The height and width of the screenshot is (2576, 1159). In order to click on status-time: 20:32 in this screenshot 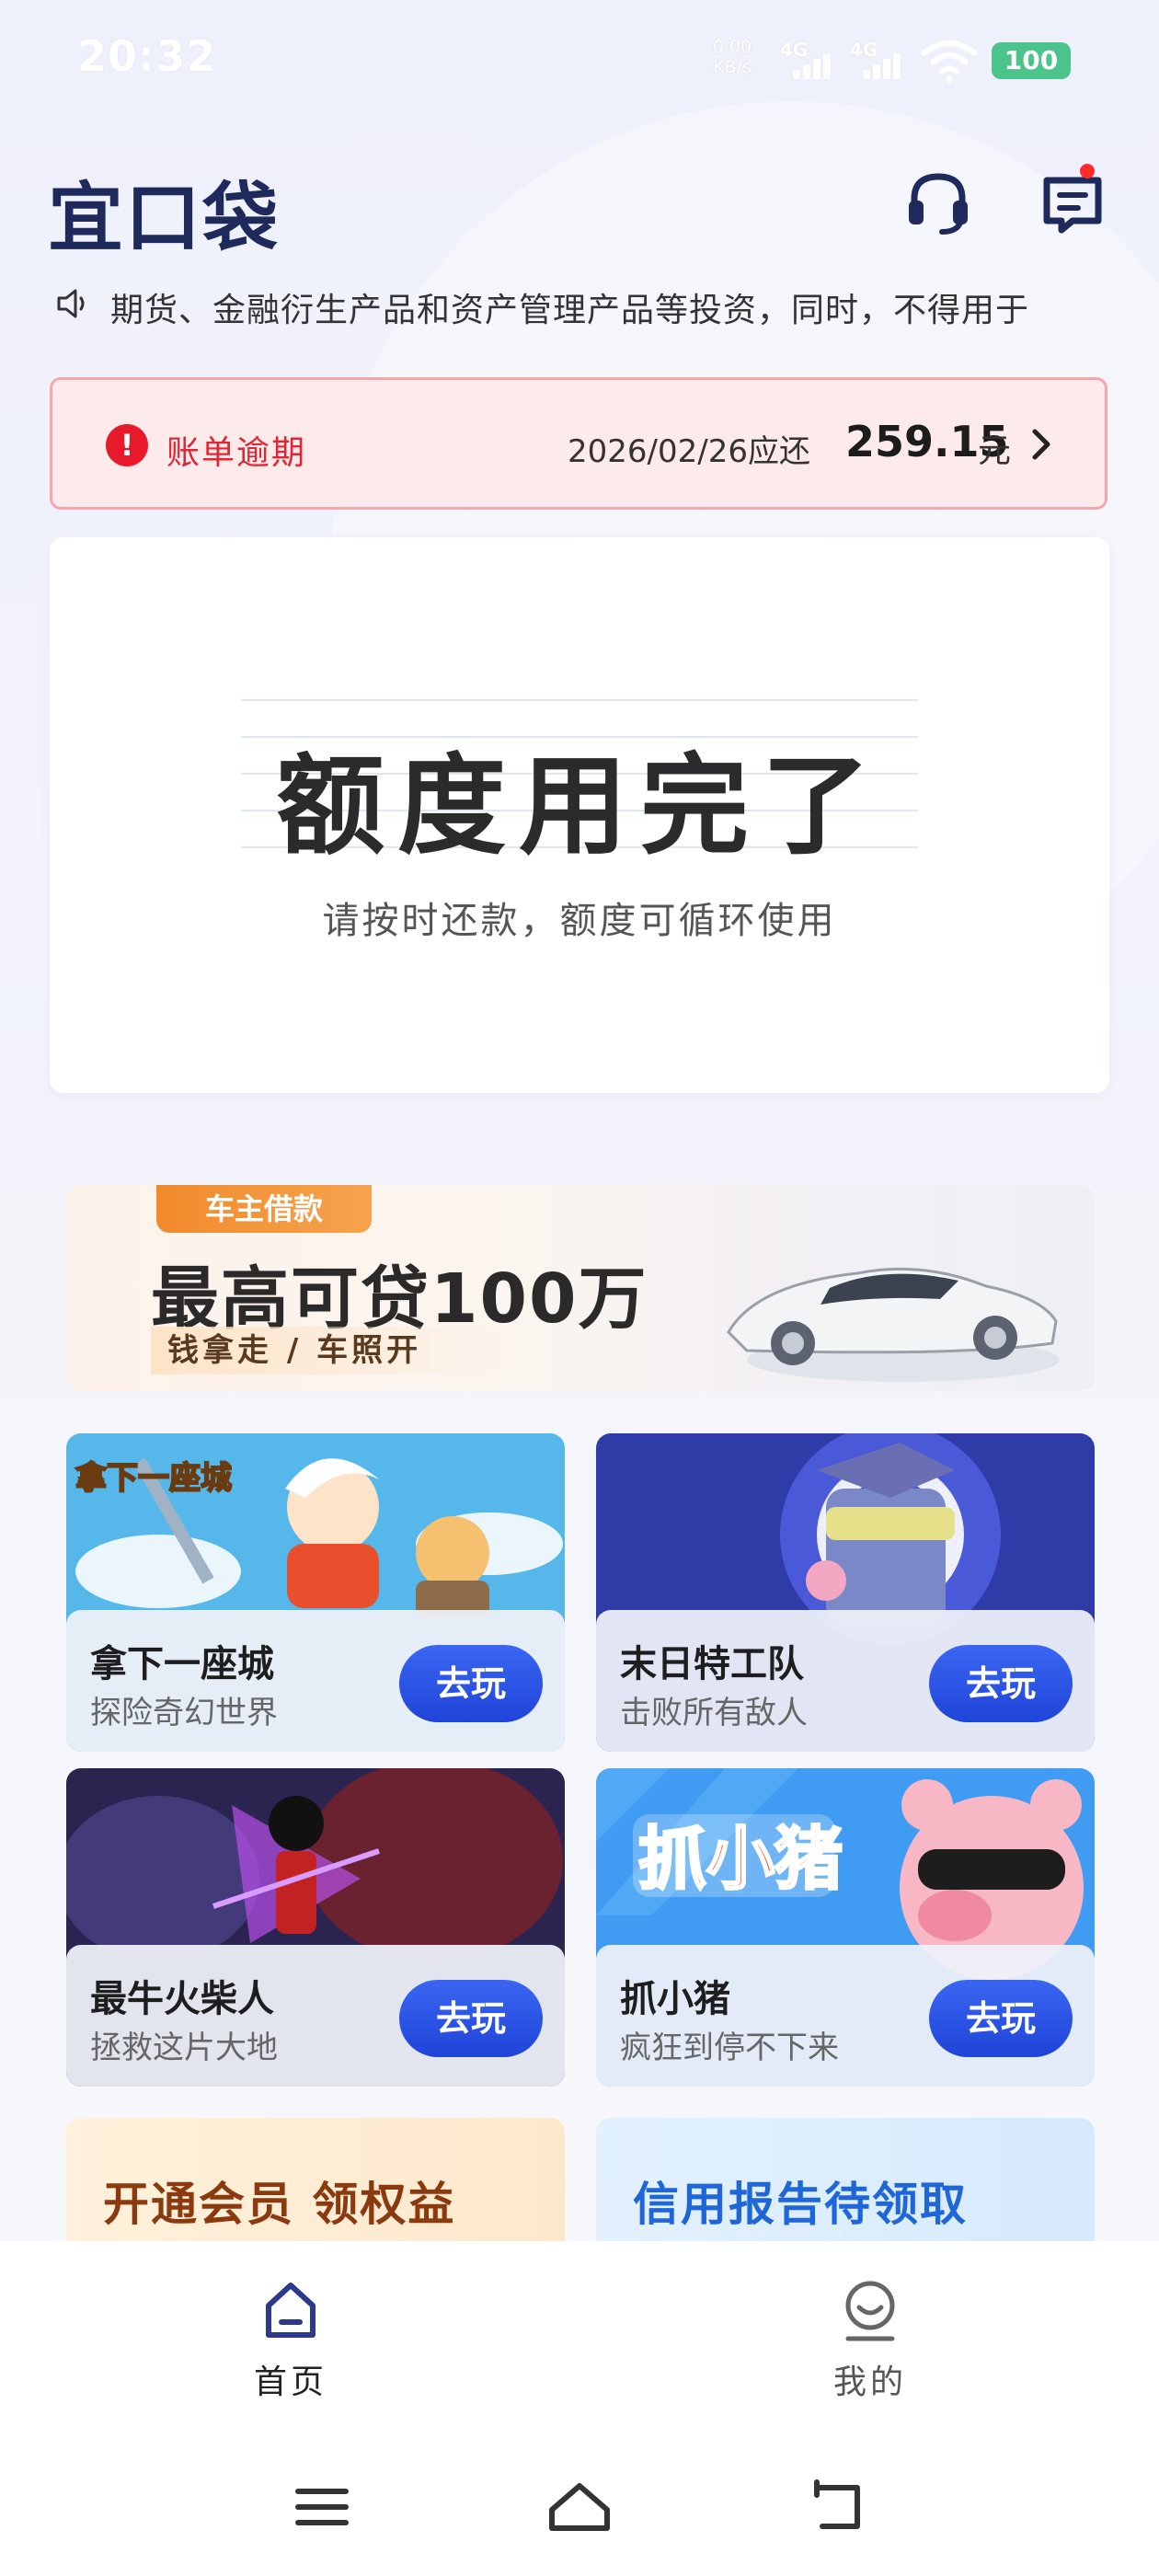, I will do `click(147, 56)`.